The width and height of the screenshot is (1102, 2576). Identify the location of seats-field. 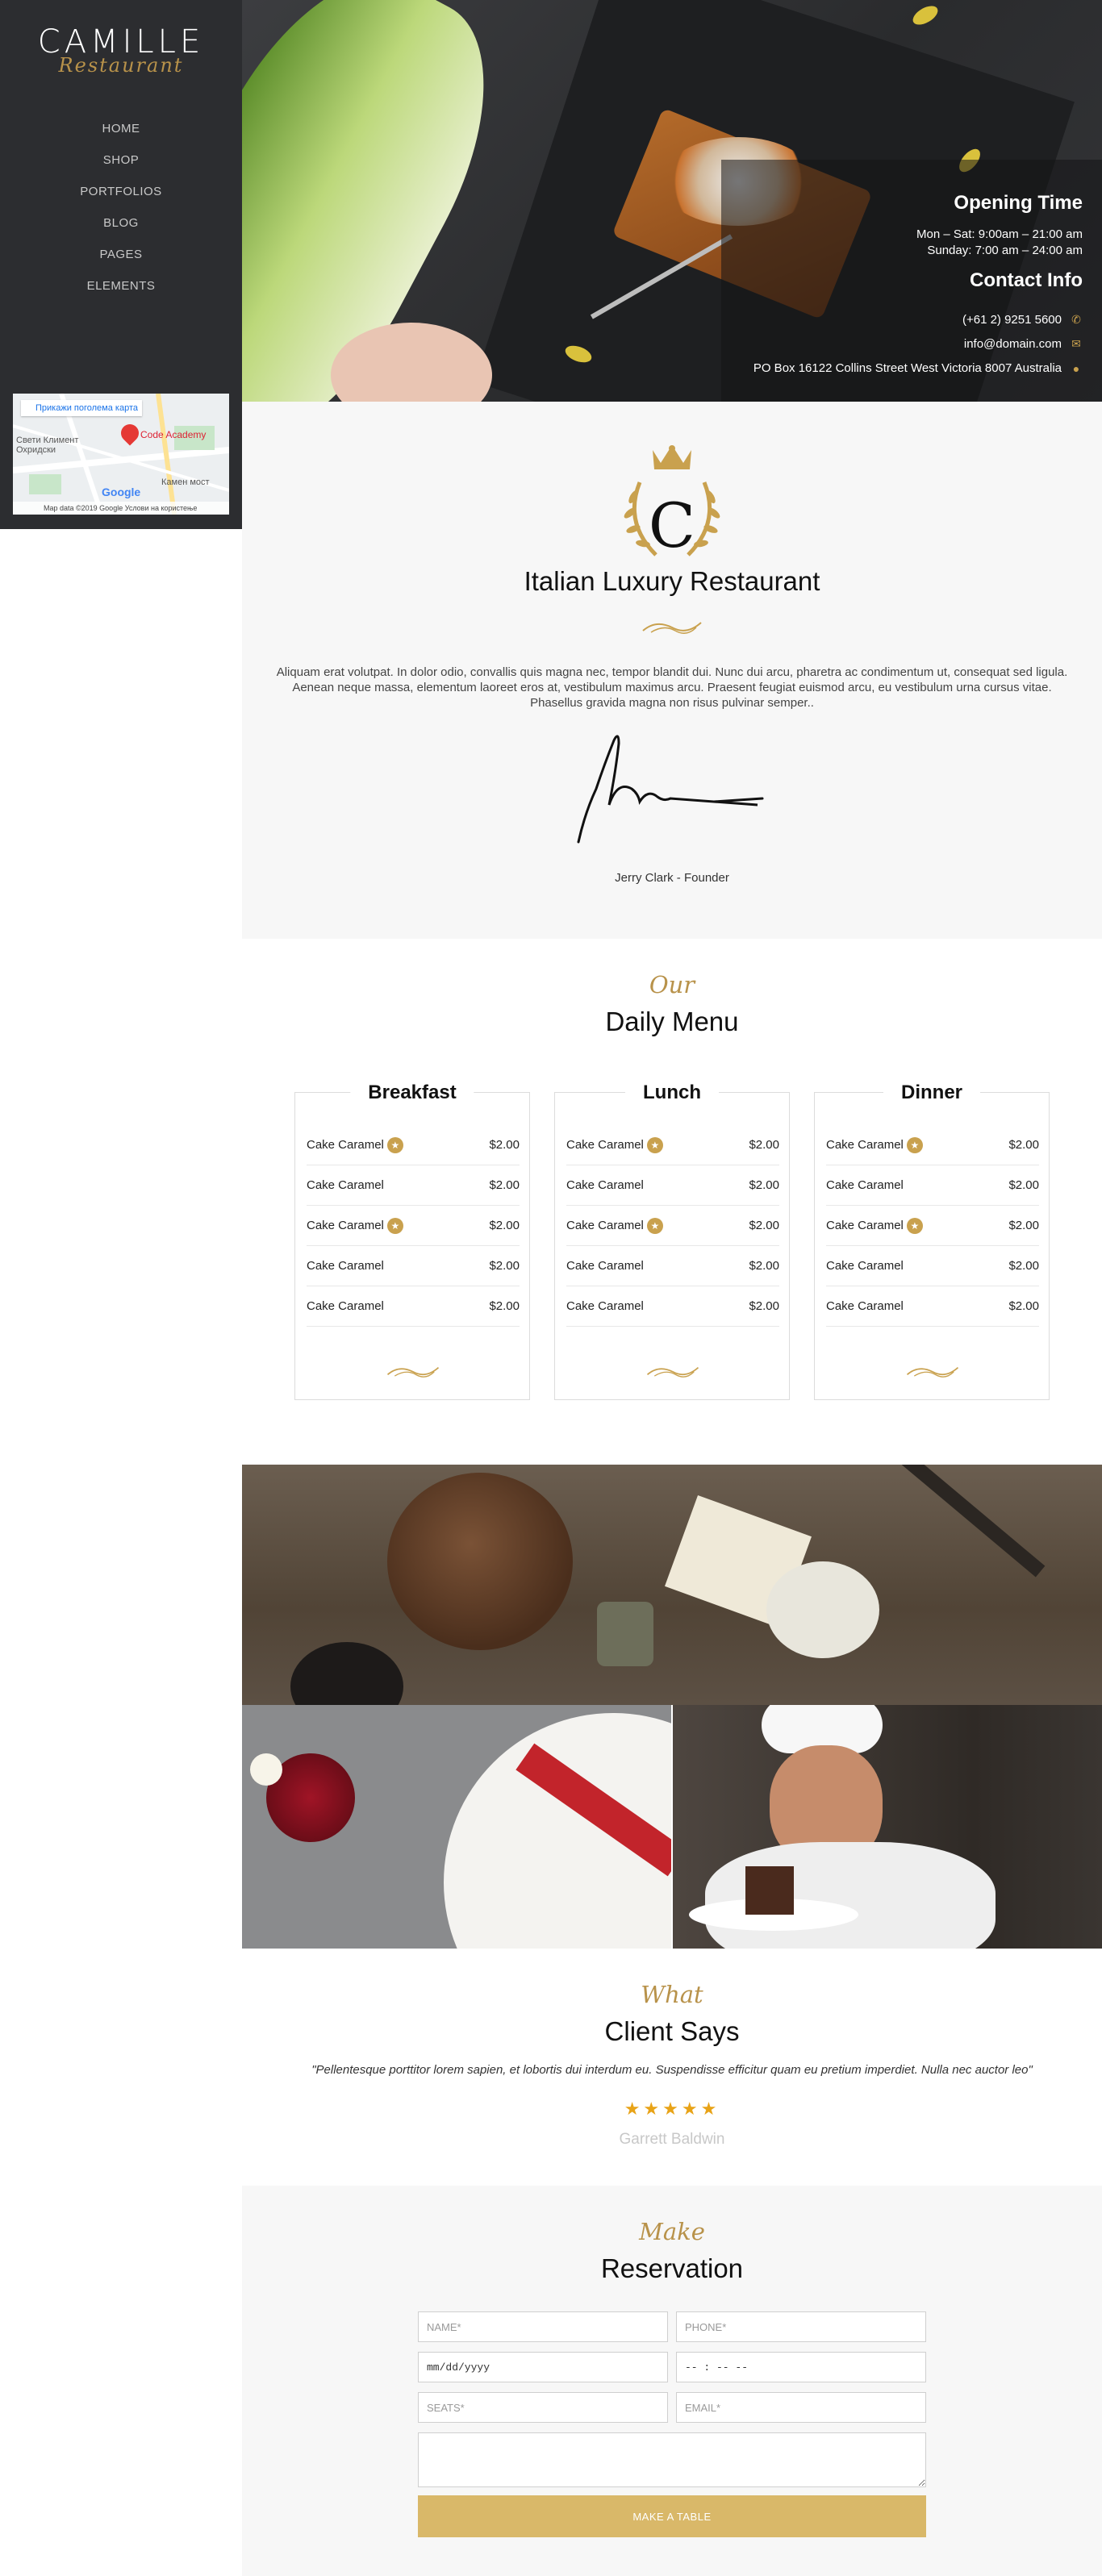
(543, 2407).